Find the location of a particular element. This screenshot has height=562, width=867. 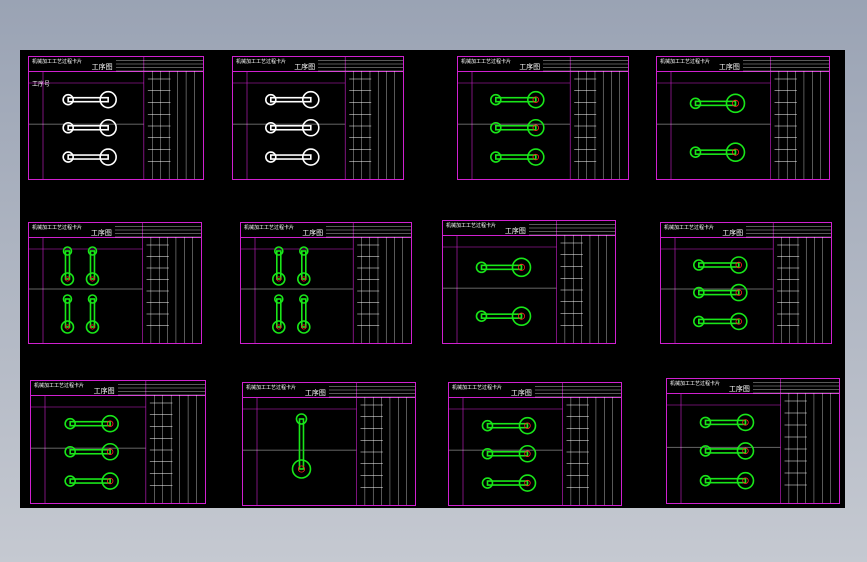

drawing-sheet-2: 机械加工工艺过程卡片 工序图 is located at coordinates (318, 118).